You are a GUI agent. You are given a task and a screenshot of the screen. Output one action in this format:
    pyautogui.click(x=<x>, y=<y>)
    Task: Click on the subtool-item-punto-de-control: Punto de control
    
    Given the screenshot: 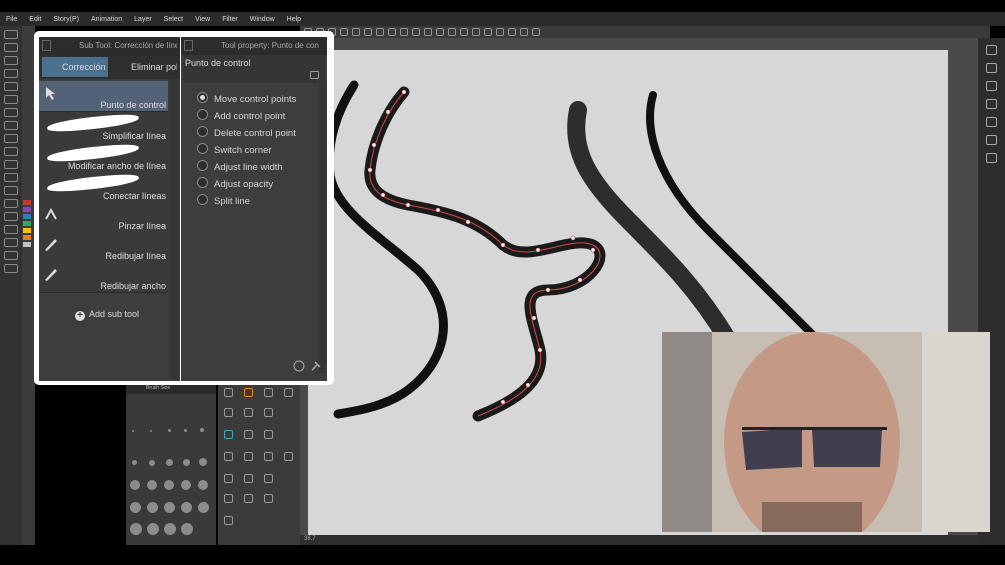 What is the action you would take?
    pyautogui.click(x=103, y=96)
    